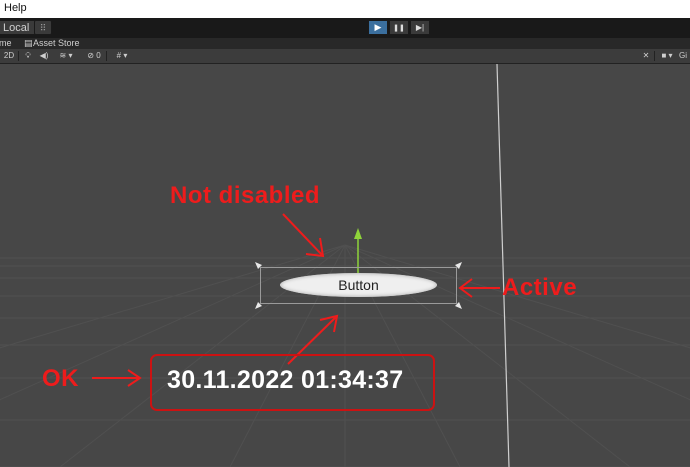 The height and width of the screenshot is (467, 690). What do you see at coordinates (28, 43) in the screenshot?
I see `asset-store-icon: ▤` at bounding box center [28, 43].